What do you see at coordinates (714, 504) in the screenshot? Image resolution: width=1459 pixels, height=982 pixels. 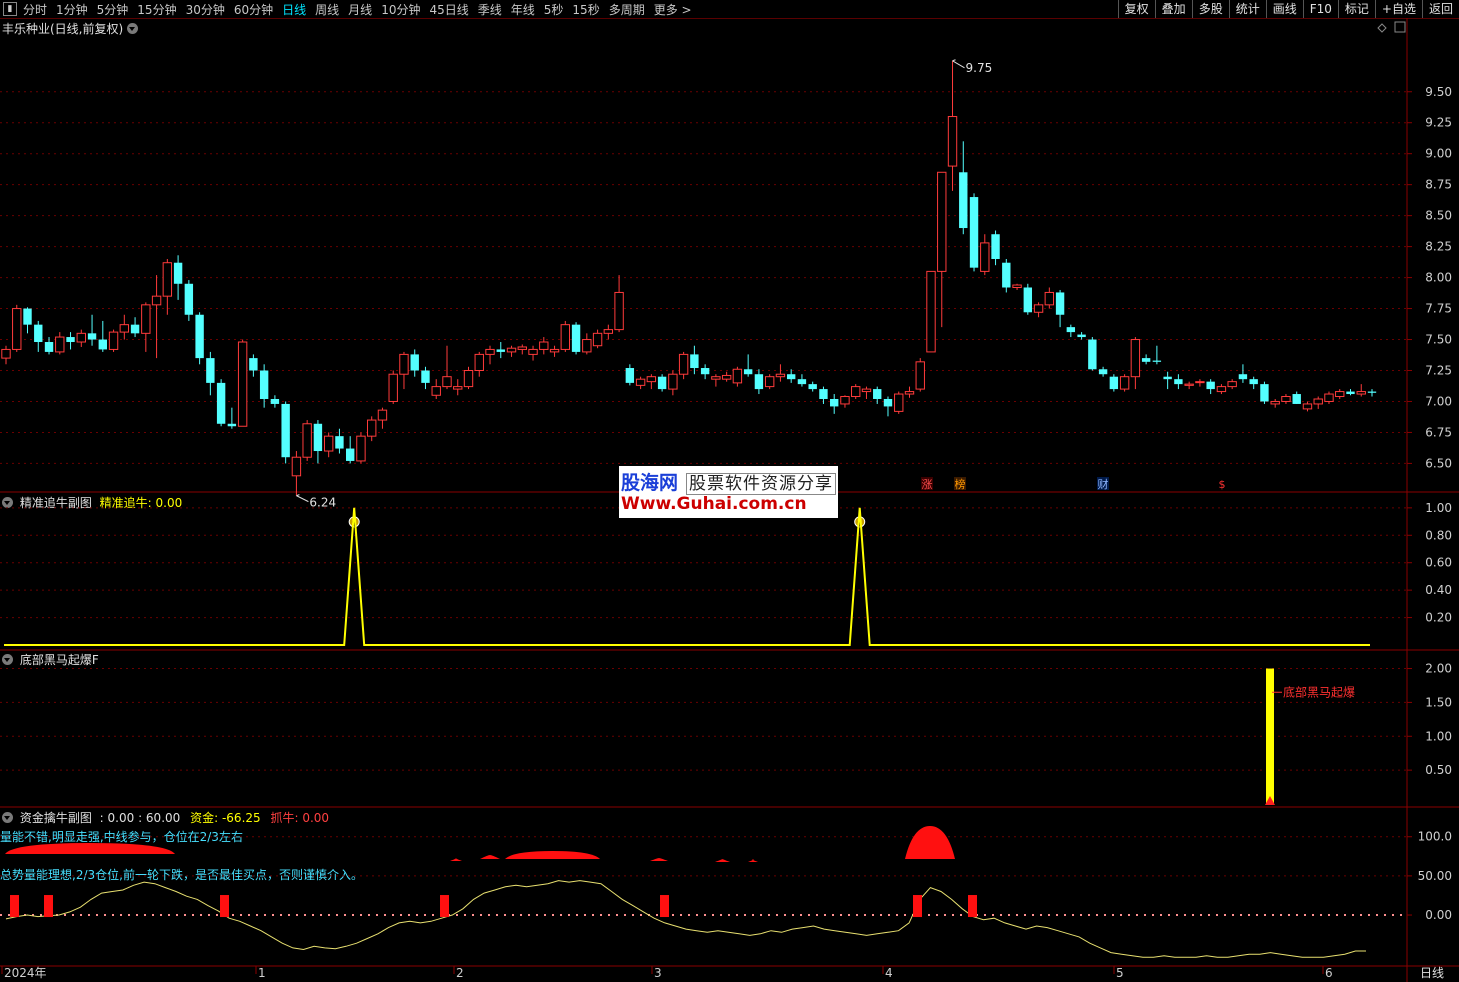 I see `watermark-url: Www.Guhai.com.cn` at bounding box center [714, 504].